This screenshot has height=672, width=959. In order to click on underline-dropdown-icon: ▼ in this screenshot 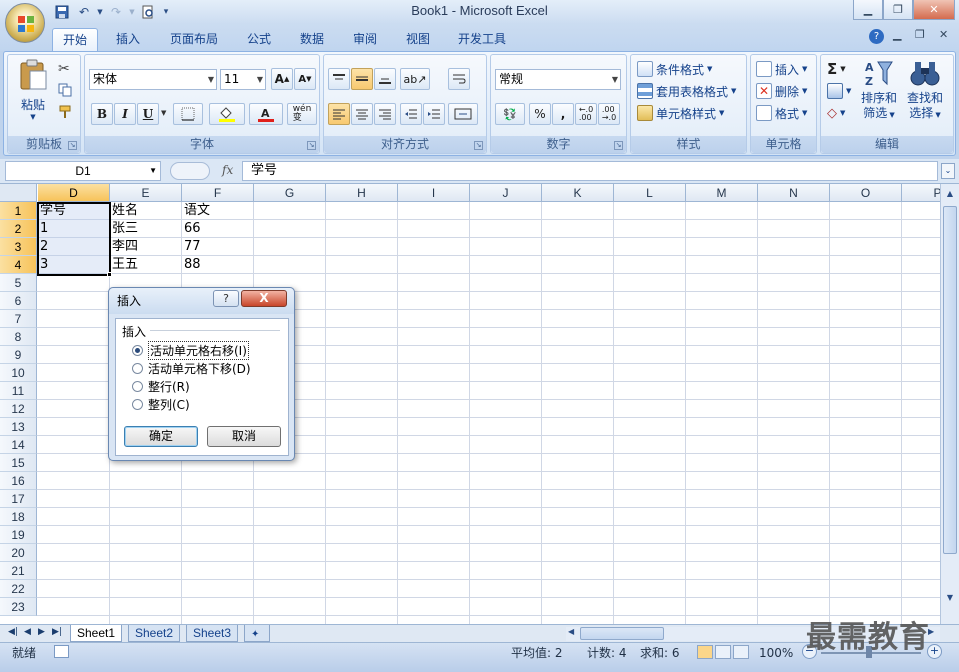, I will do `click(163, 113)`.